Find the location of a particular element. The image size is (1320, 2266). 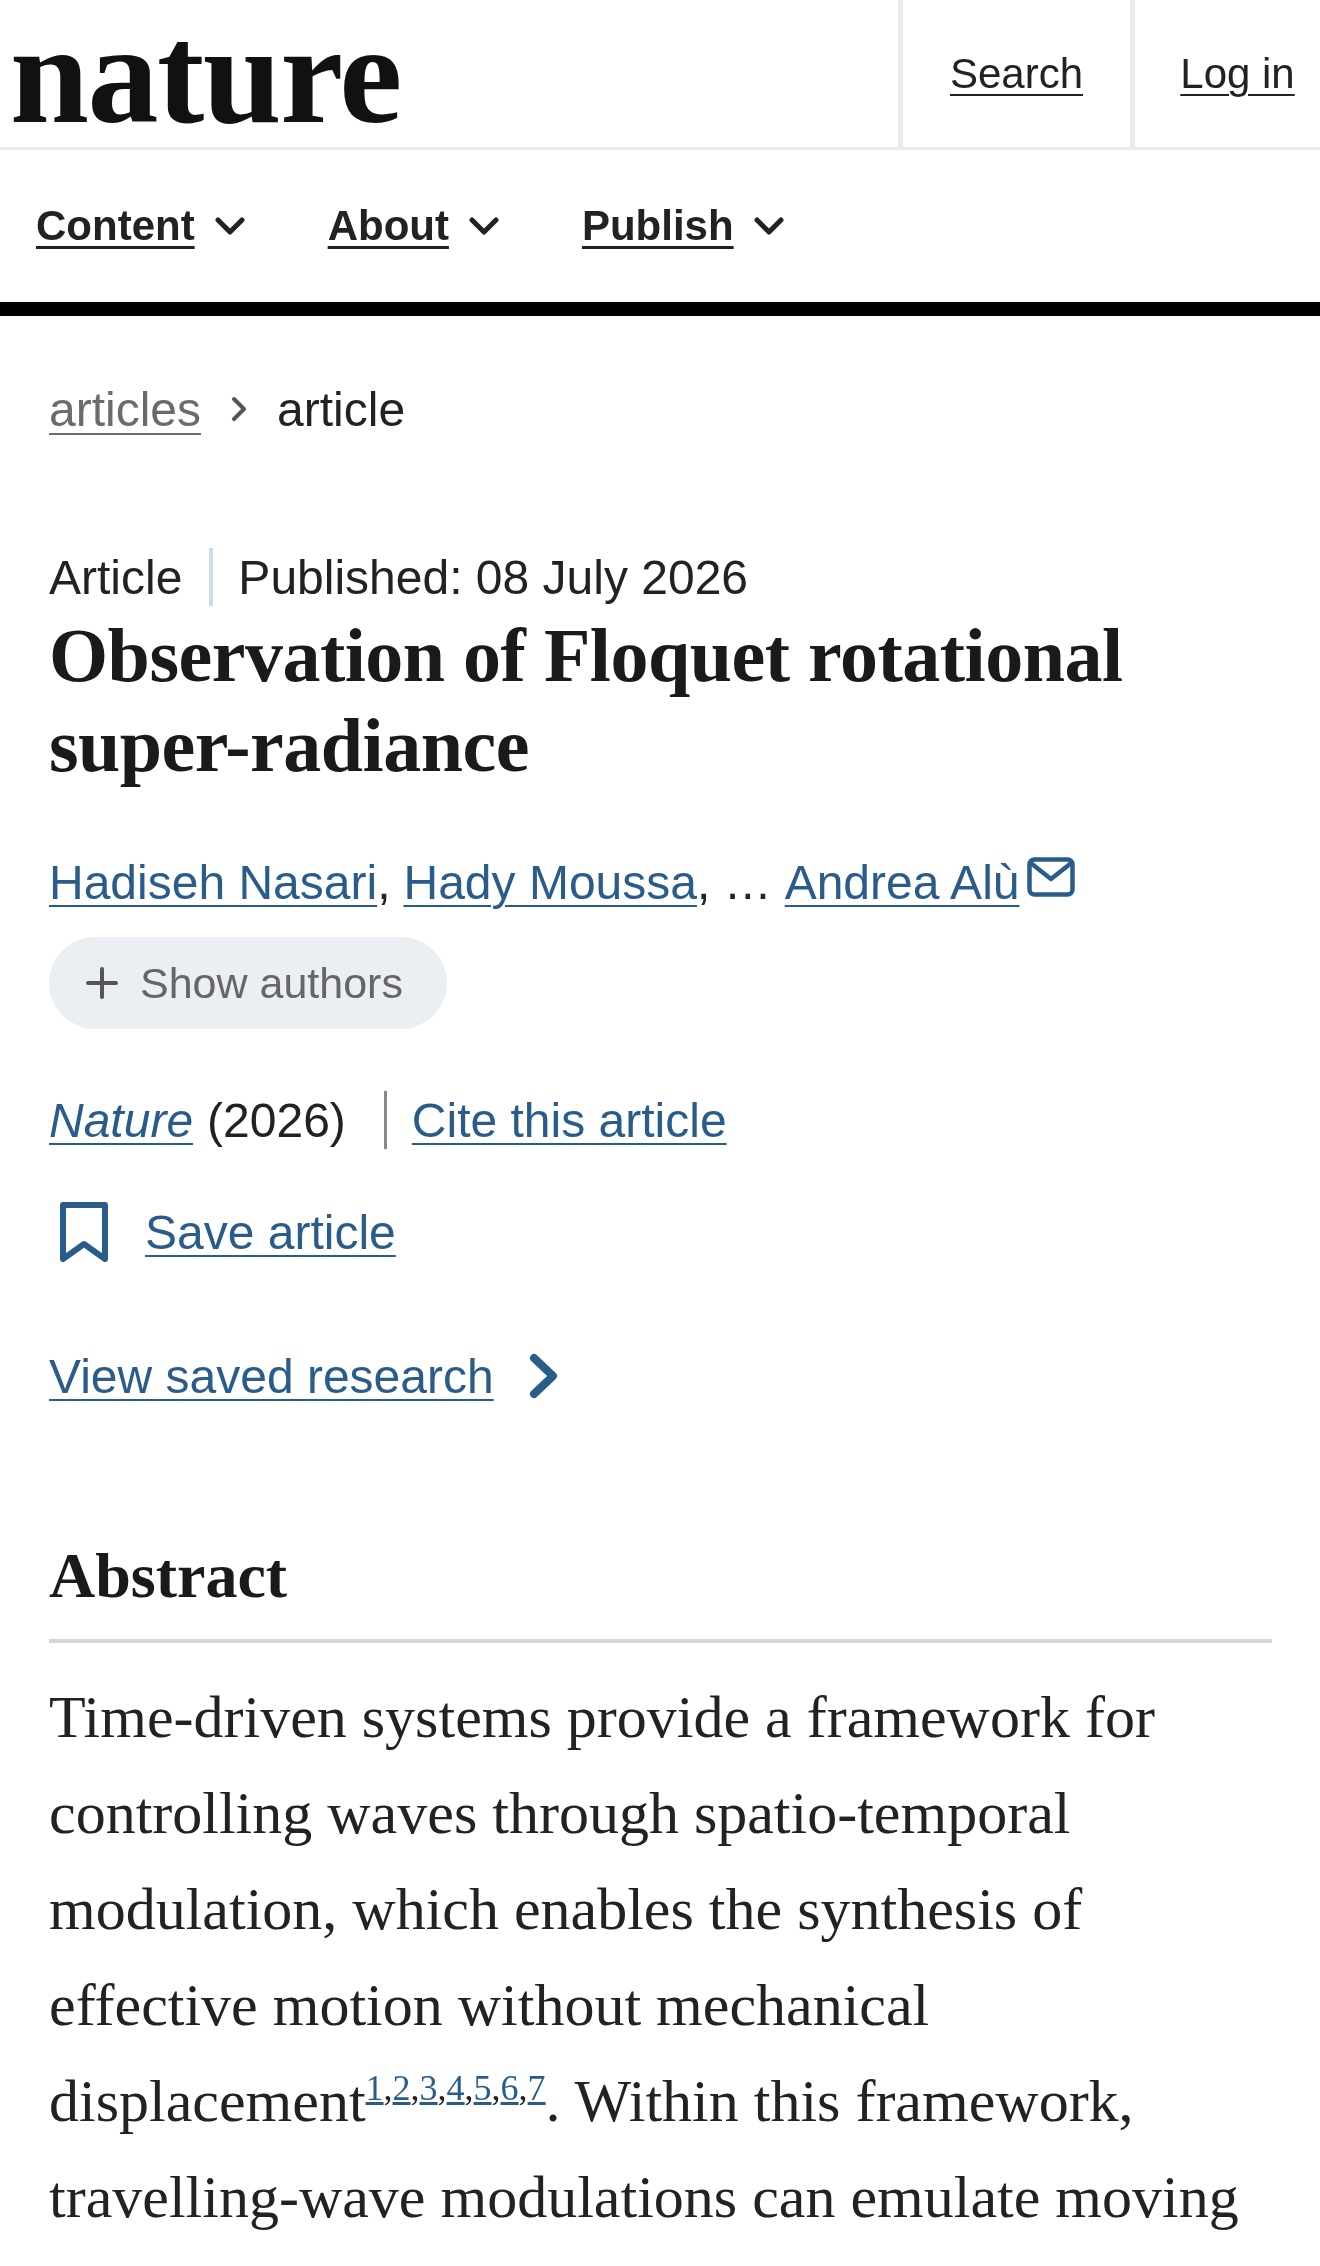

nav-menu-button: Content is located at coordinates (140, 226).